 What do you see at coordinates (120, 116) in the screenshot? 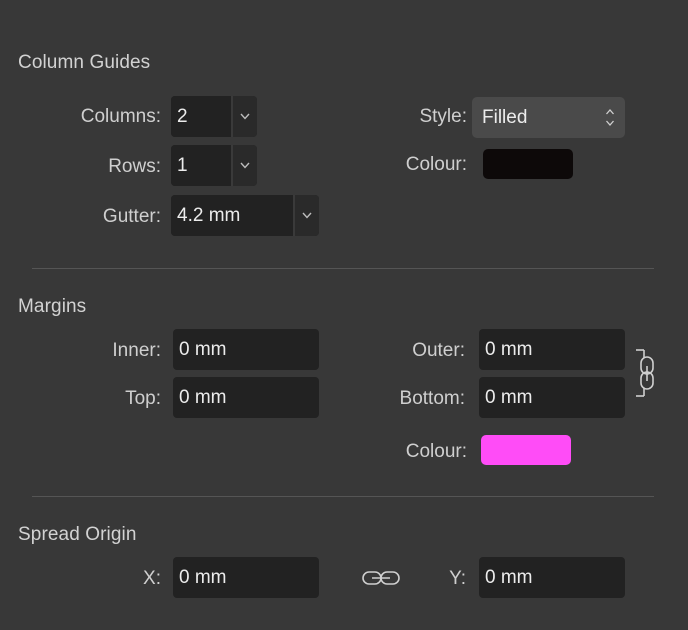
I see `columns-label: Columns:` at bounding box center [120, 116].